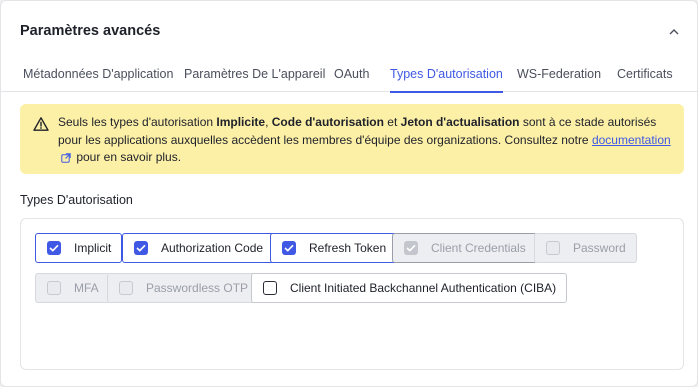 The width and height of the screenshot is (698, 387). I want to click on tab-certificates: Certificats, so click(645, 74).